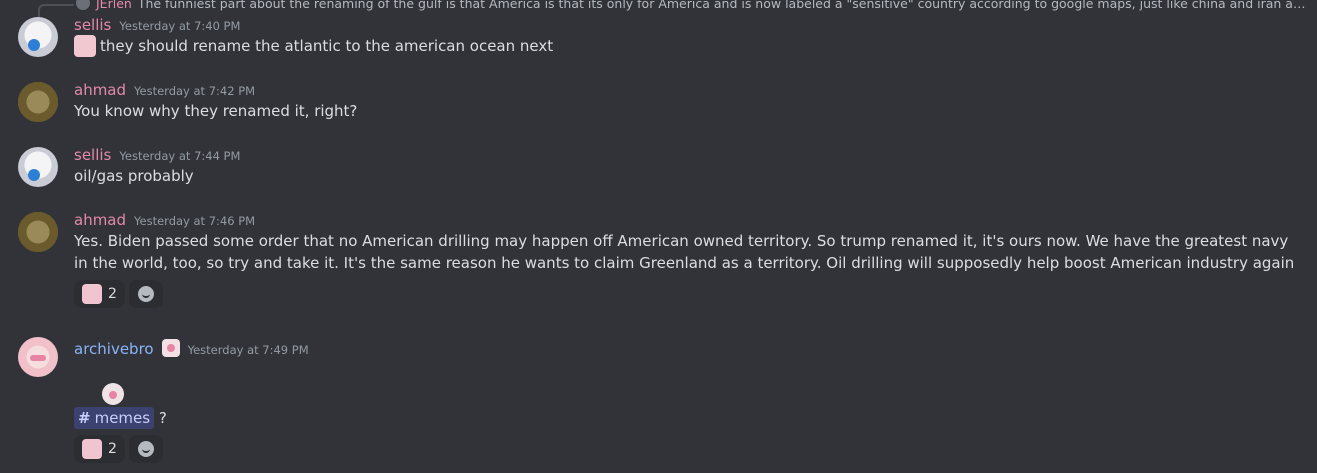  I want to click on message-timestamp: Yesterday at 7:49 PM, so click(248, 350).